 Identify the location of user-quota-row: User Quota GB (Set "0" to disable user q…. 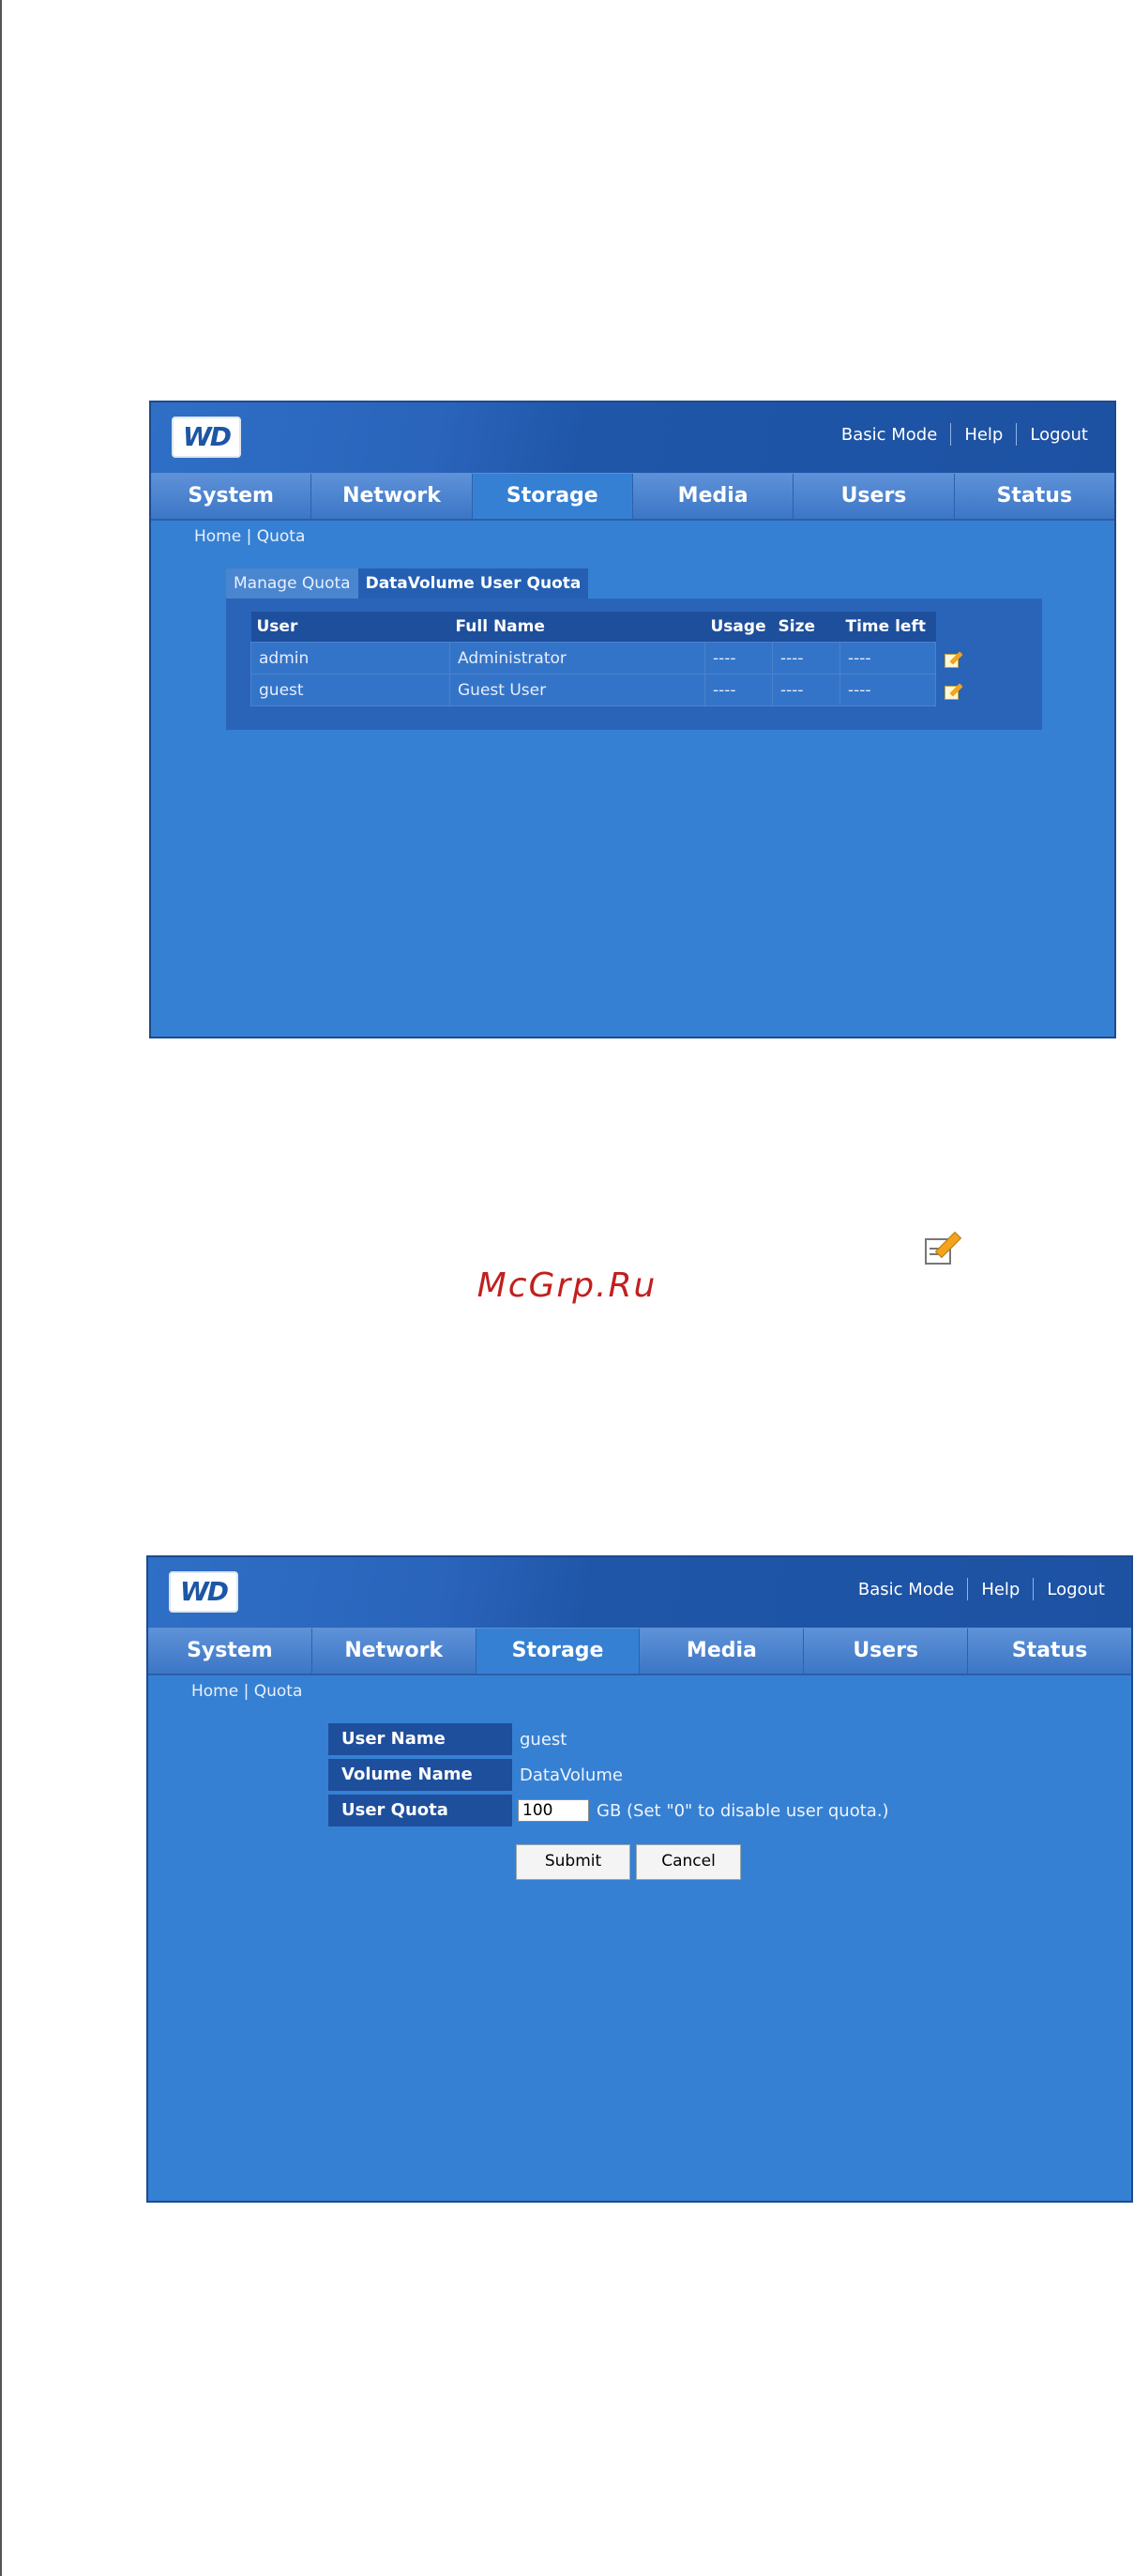
(656, 1810).